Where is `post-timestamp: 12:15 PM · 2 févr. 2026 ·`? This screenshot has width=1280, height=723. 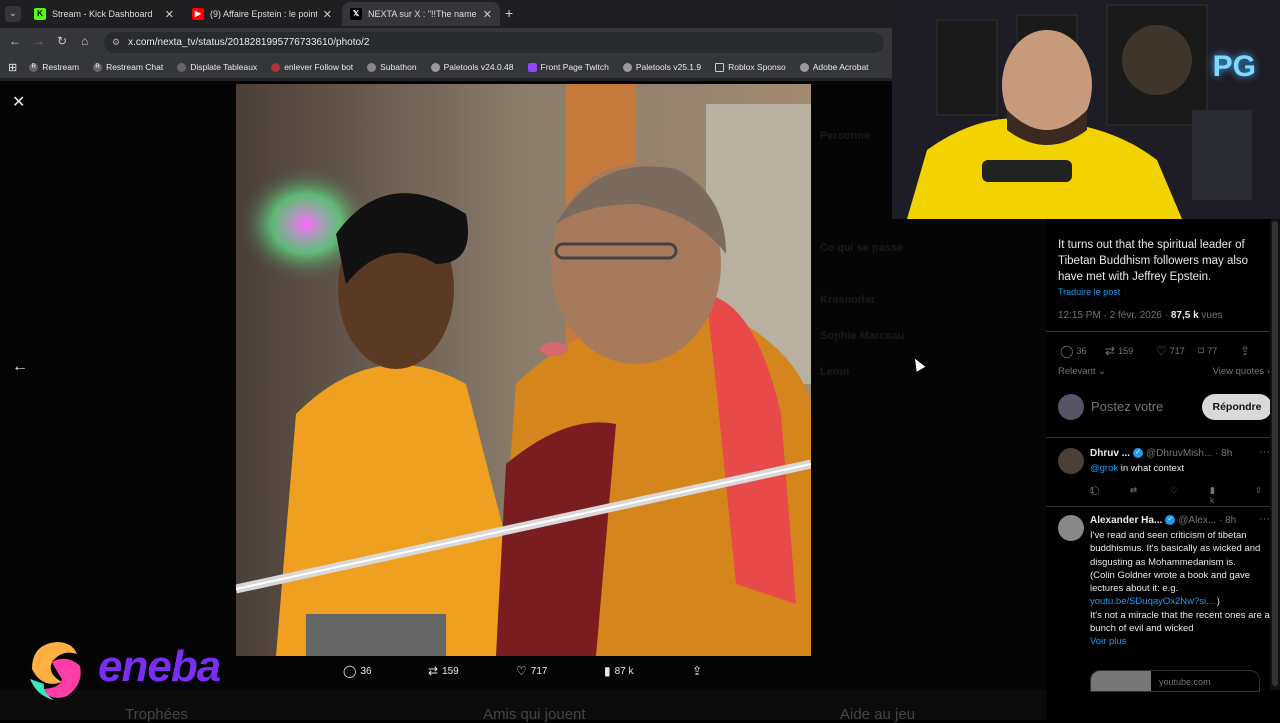
post-timestamp: 12:15 PM · 2 févr. 2026 · is located at coordinates (1114, 315).